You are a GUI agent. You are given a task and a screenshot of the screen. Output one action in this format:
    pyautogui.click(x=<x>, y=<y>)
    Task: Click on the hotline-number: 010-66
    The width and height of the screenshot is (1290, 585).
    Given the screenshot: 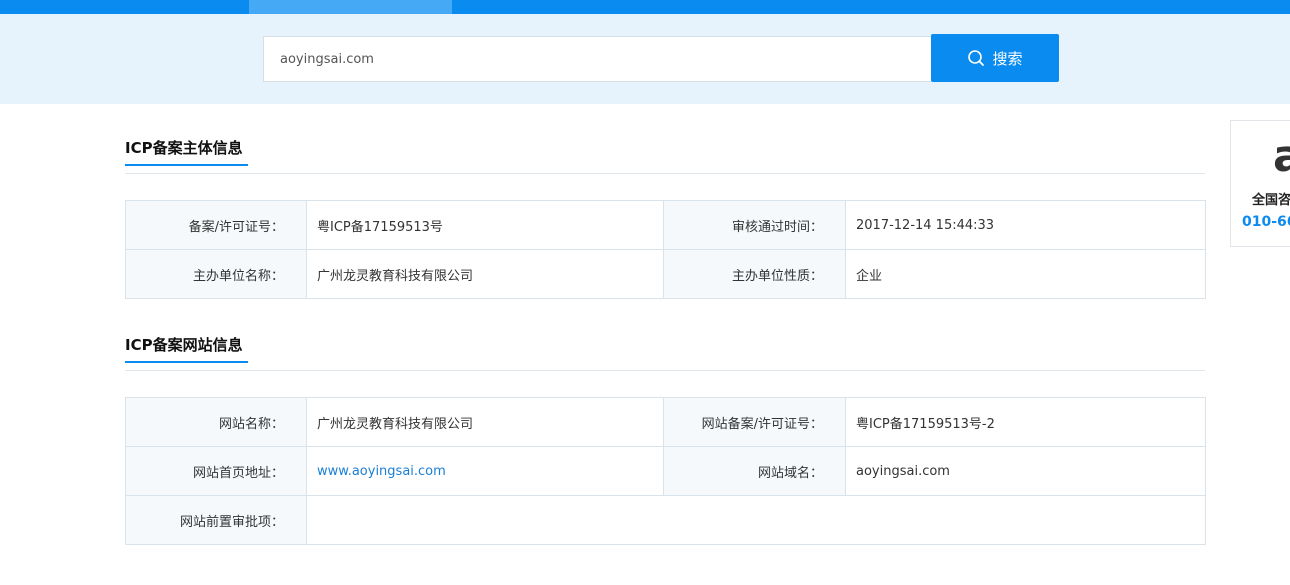 What is the action you would take?
    pyautogui.click(x=1266, y=222)
    